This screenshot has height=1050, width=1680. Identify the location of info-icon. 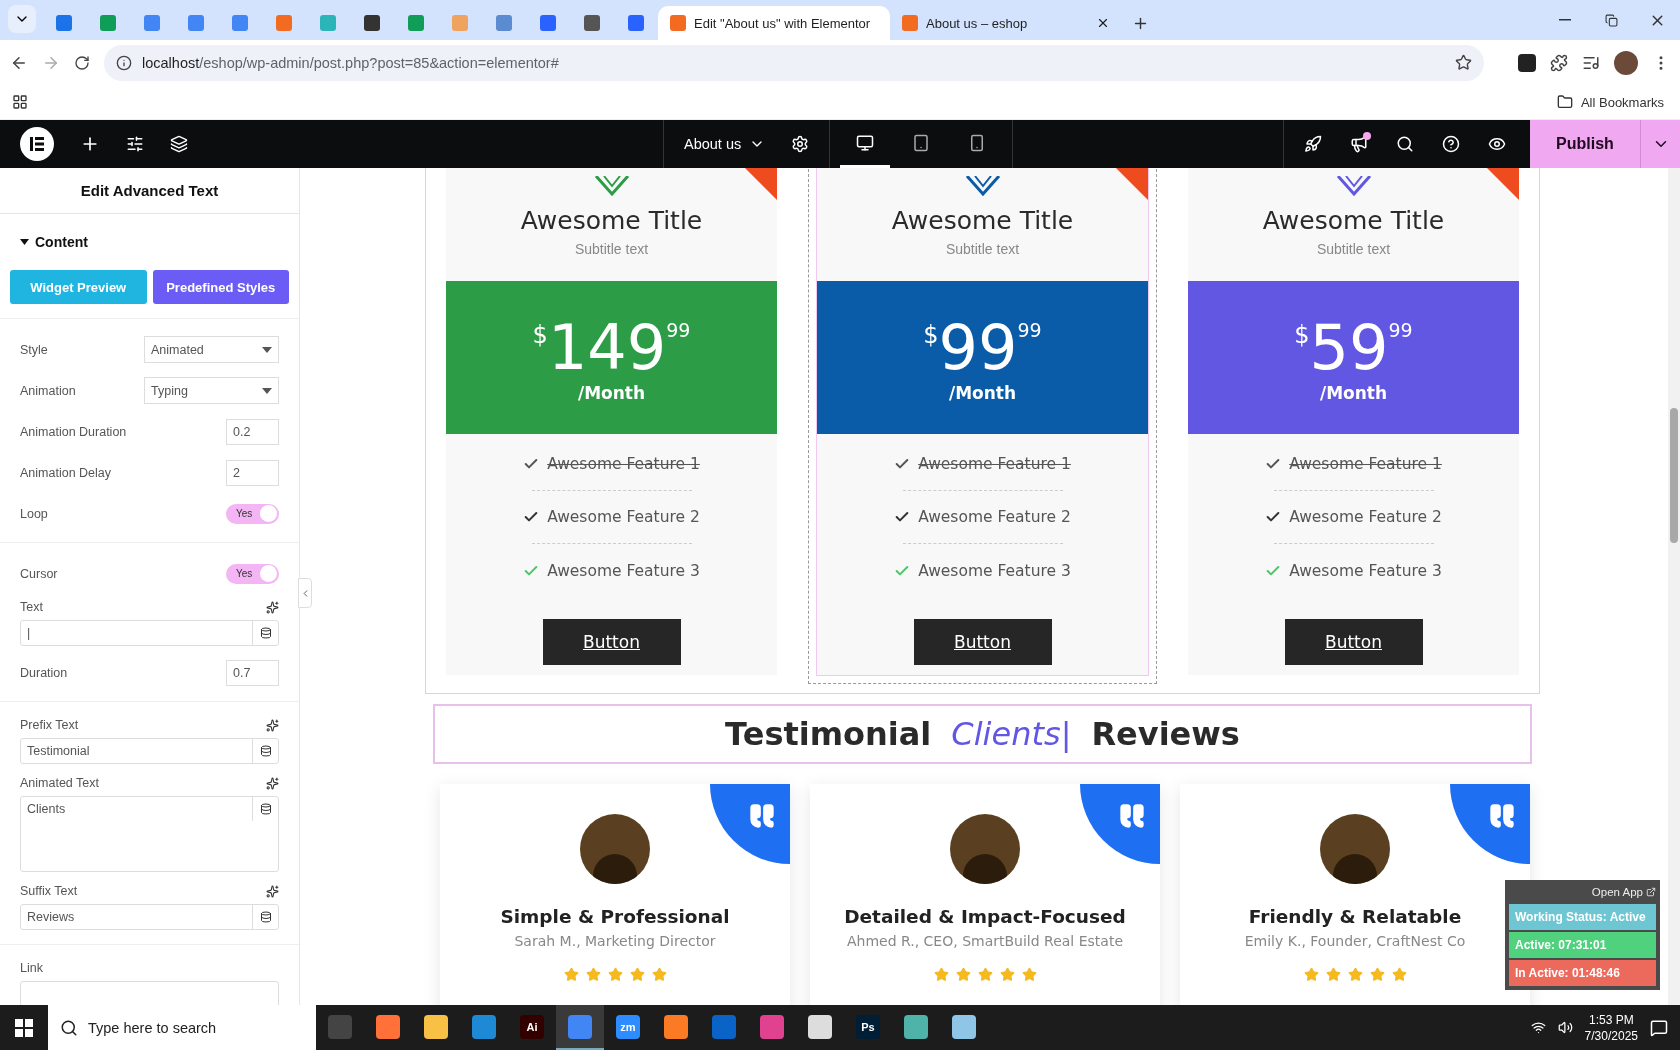
(124, 62).